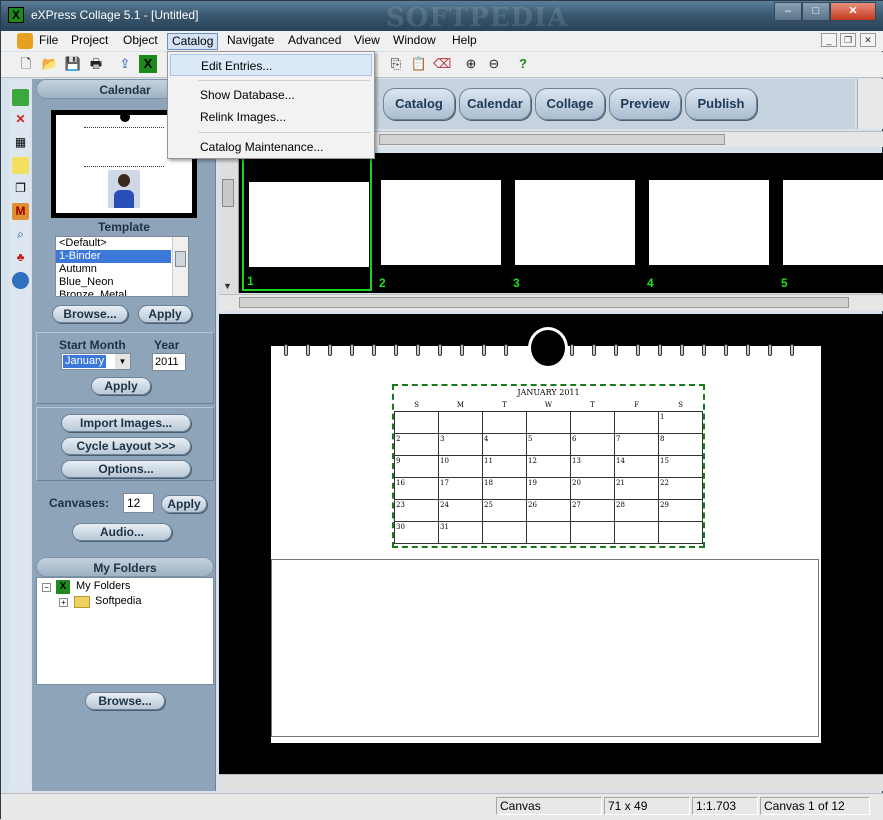 This screenshot has width=883, height=820. What do you see at coordinates (20, 280) in the screenshot?
I see `globe-icon` at bounding box center [20, 280].